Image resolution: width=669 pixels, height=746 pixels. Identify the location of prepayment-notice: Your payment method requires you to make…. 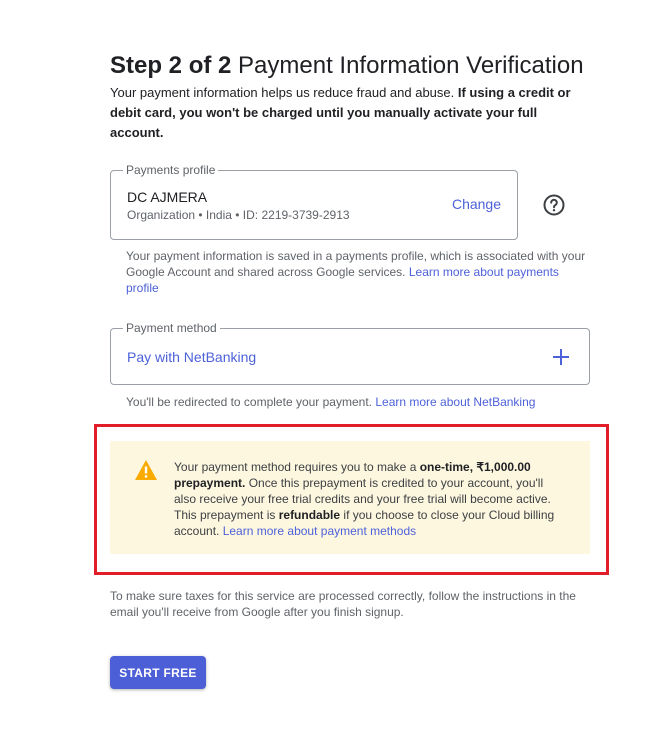
(350, 497).